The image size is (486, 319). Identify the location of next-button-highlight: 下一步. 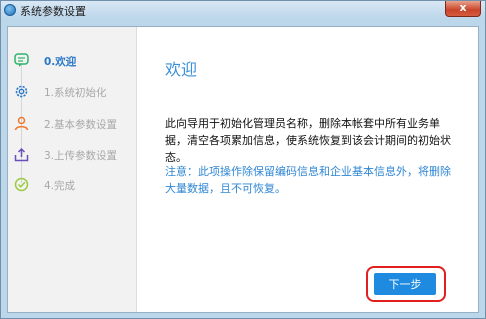
(406, 284).